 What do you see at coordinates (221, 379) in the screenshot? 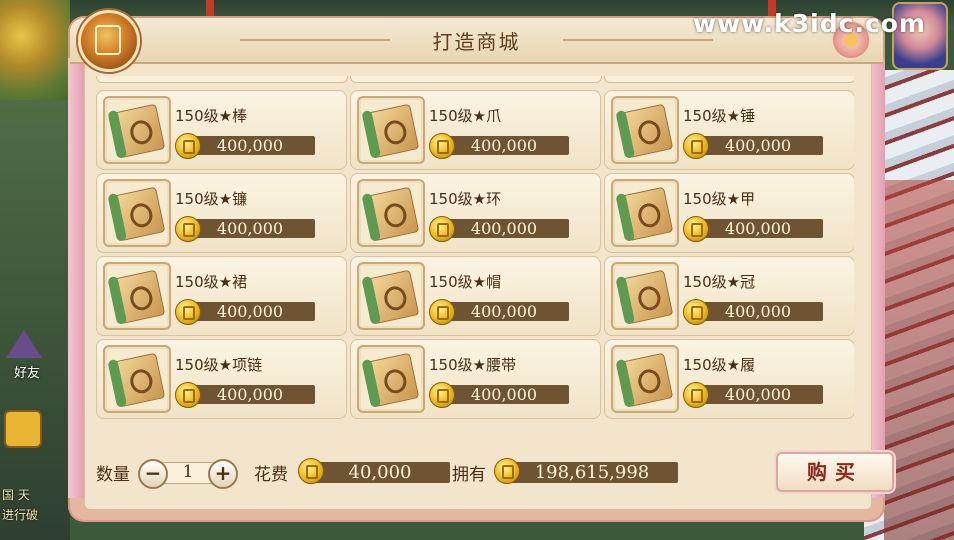
I see `item-card: 150级★项链 400,000` at bounding box center [221, 379].